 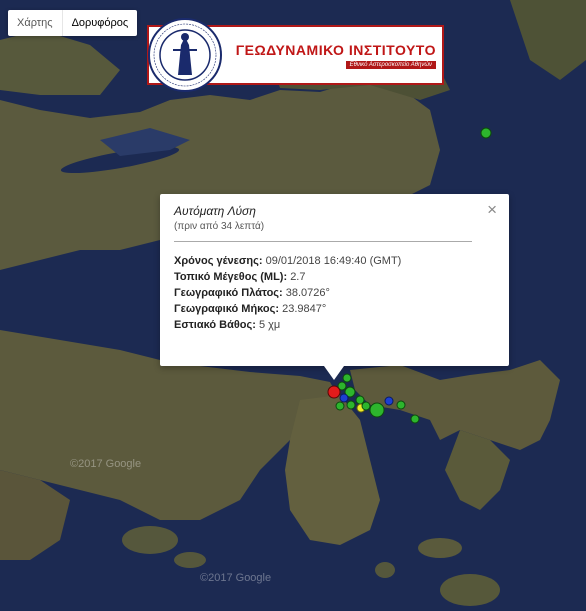 What do you see at coordinates (323, 241) in the screenshot?
I see `divider` at bounding box center [323, 241].